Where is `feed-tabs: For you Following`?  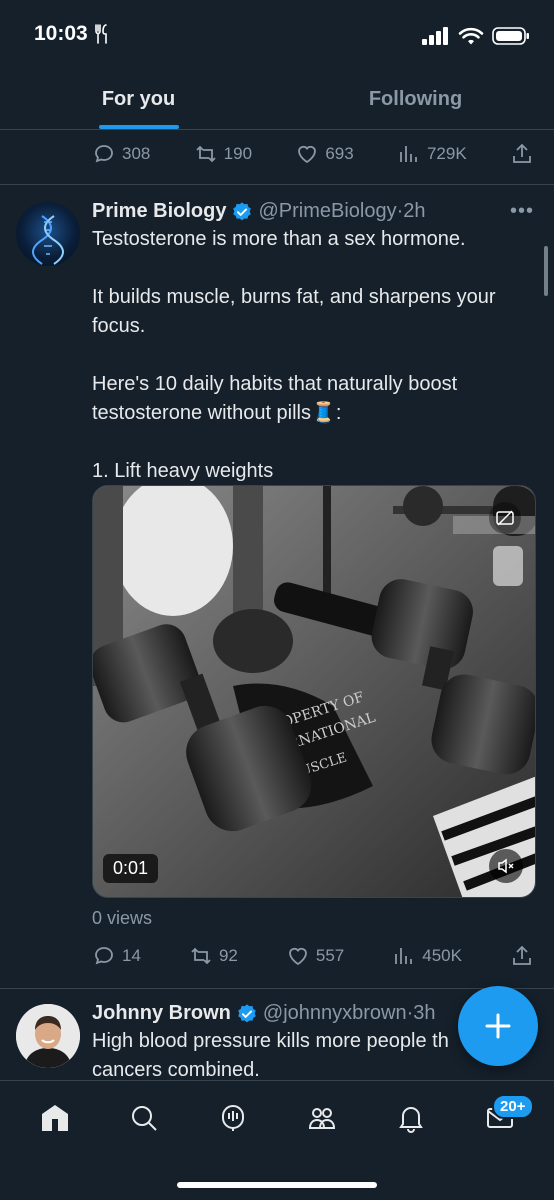
feed-tabs: For you Following is located at coordinates (277, 100).